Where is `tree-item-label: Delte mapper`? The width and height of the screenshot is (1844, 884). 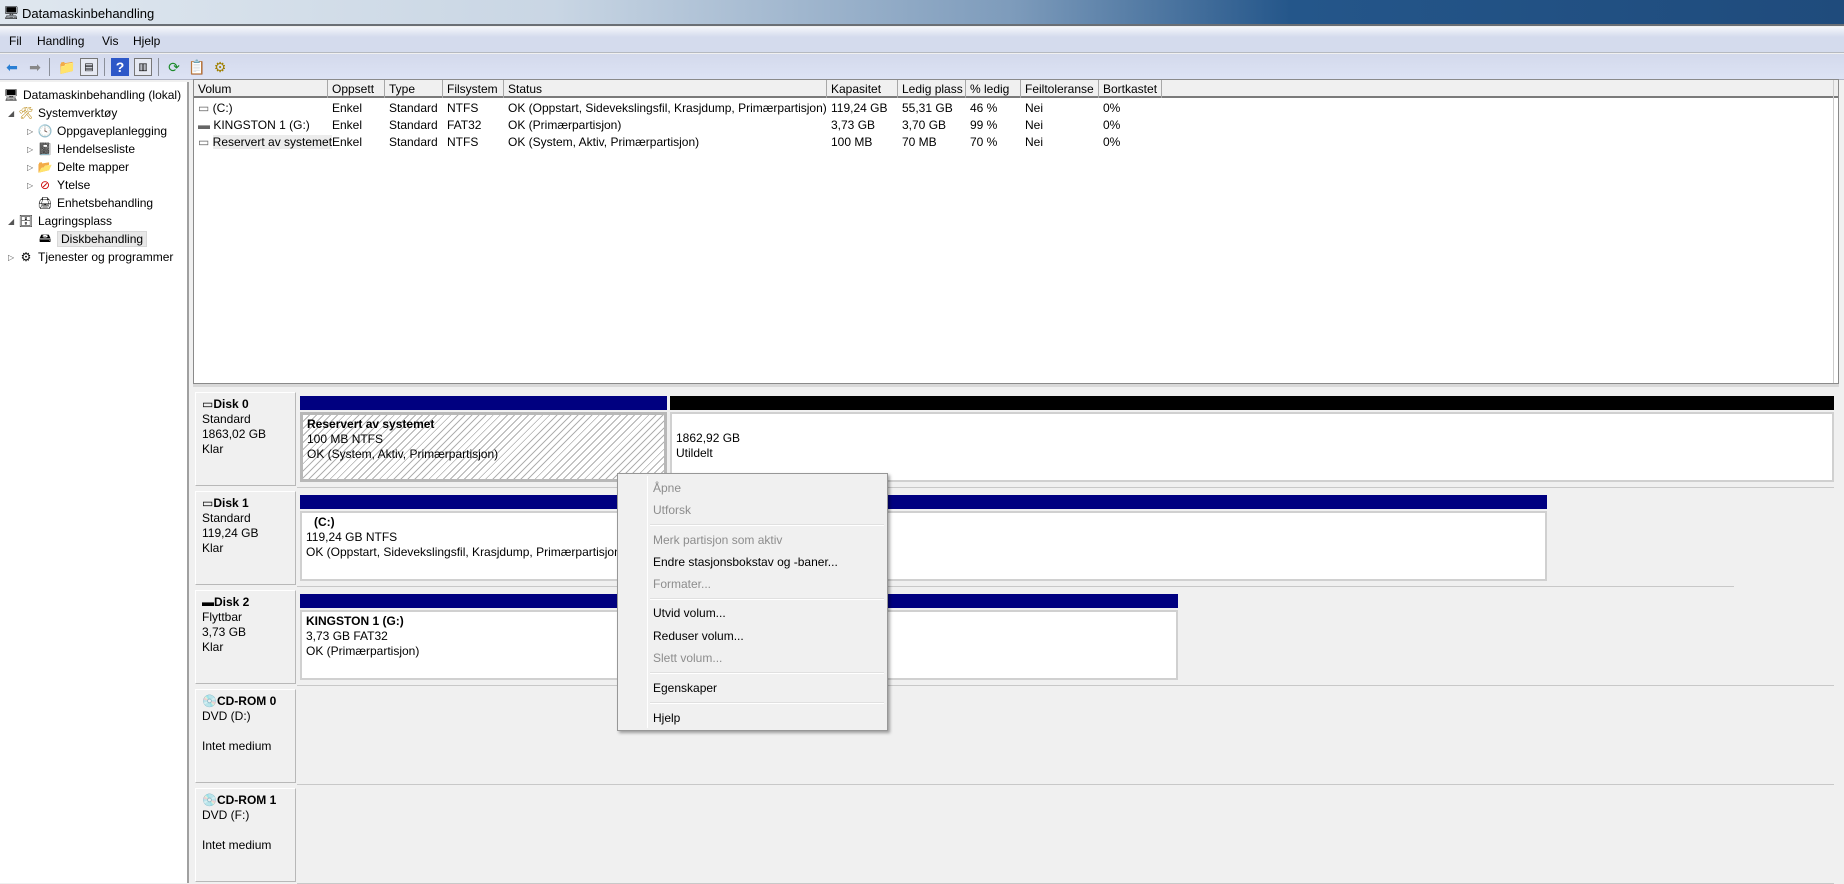 tree-item-label: Delte mapper is located at coordinates (93, 167).